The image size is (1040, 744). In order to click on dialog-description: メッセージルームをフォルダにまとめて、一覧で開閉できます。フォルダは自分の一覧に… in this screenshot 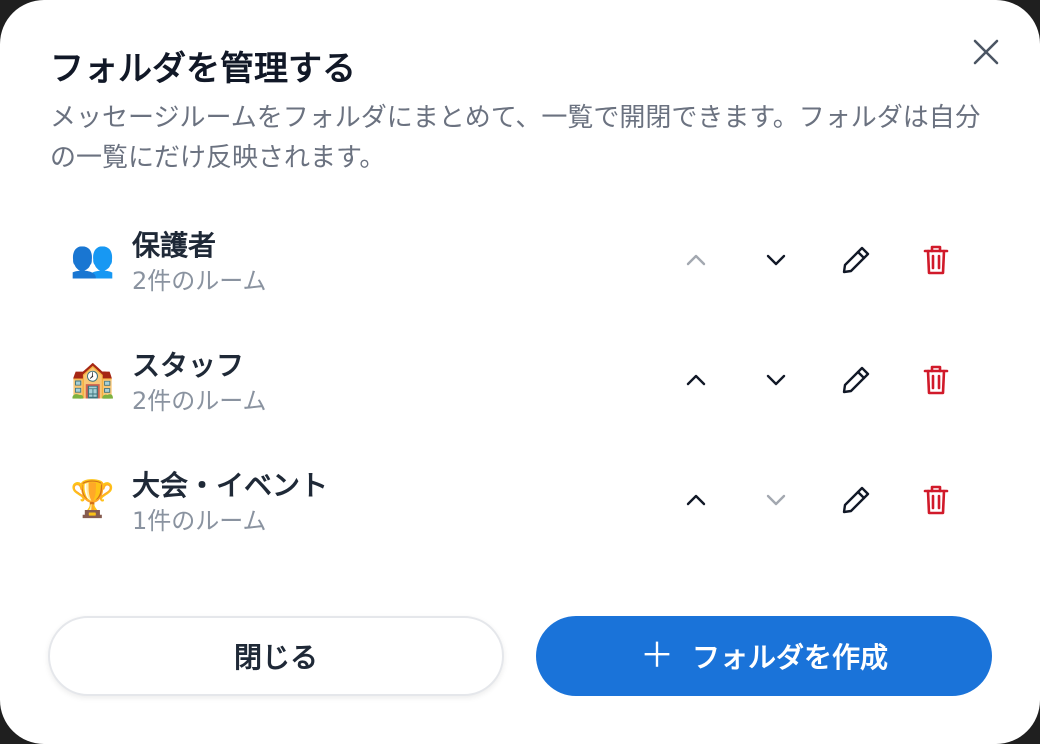, I will do `click(515, 138)`.